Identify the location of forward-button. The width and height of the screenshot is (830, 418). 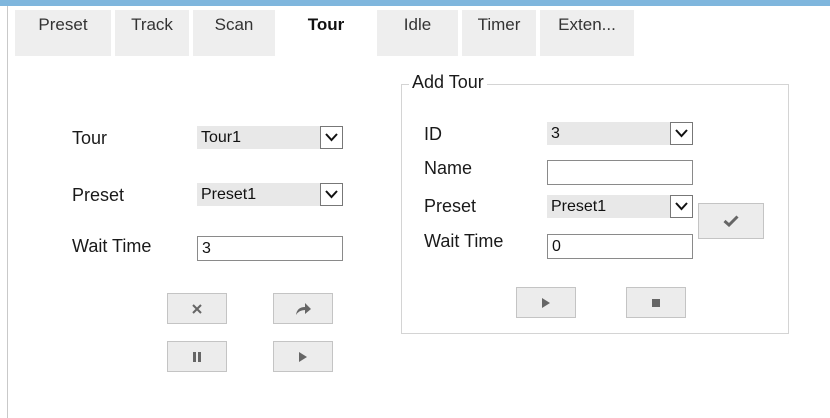
(303, 308).